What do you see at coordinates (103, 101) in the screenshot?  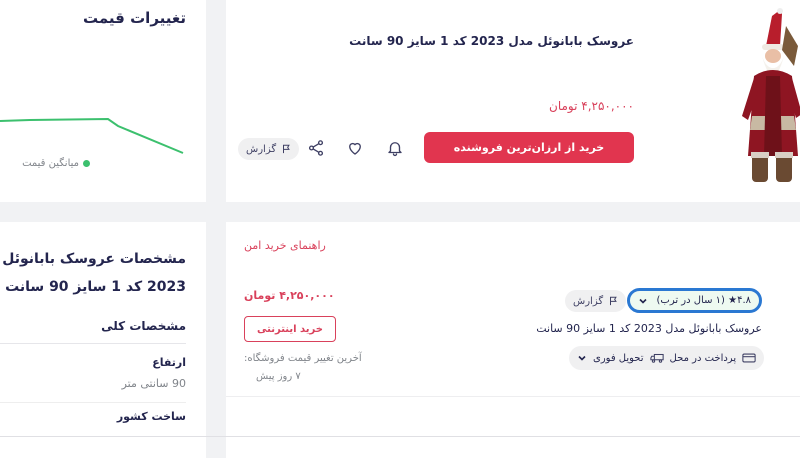 I see `price-changes-card: تغییرات قیمت میانگین قیمت` at bounding box center [103, 101].